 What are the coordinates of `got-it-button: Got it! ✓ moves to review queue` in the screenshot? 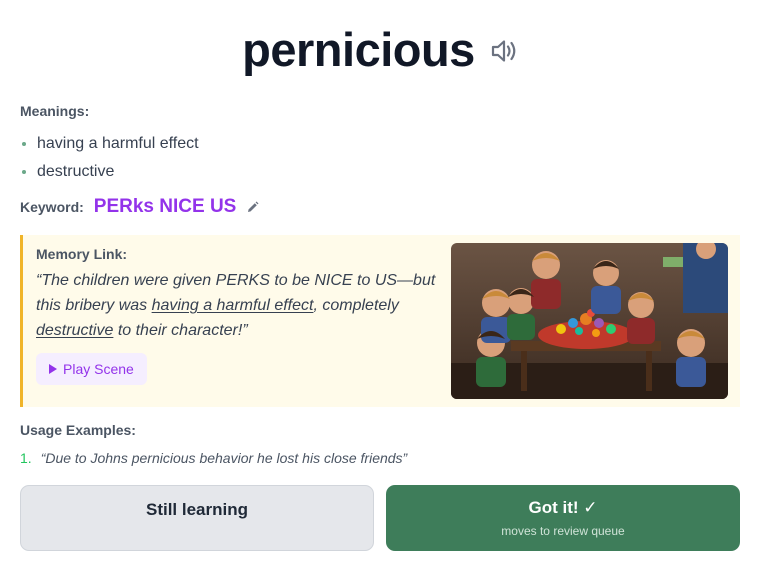 It's located at (563, 518).